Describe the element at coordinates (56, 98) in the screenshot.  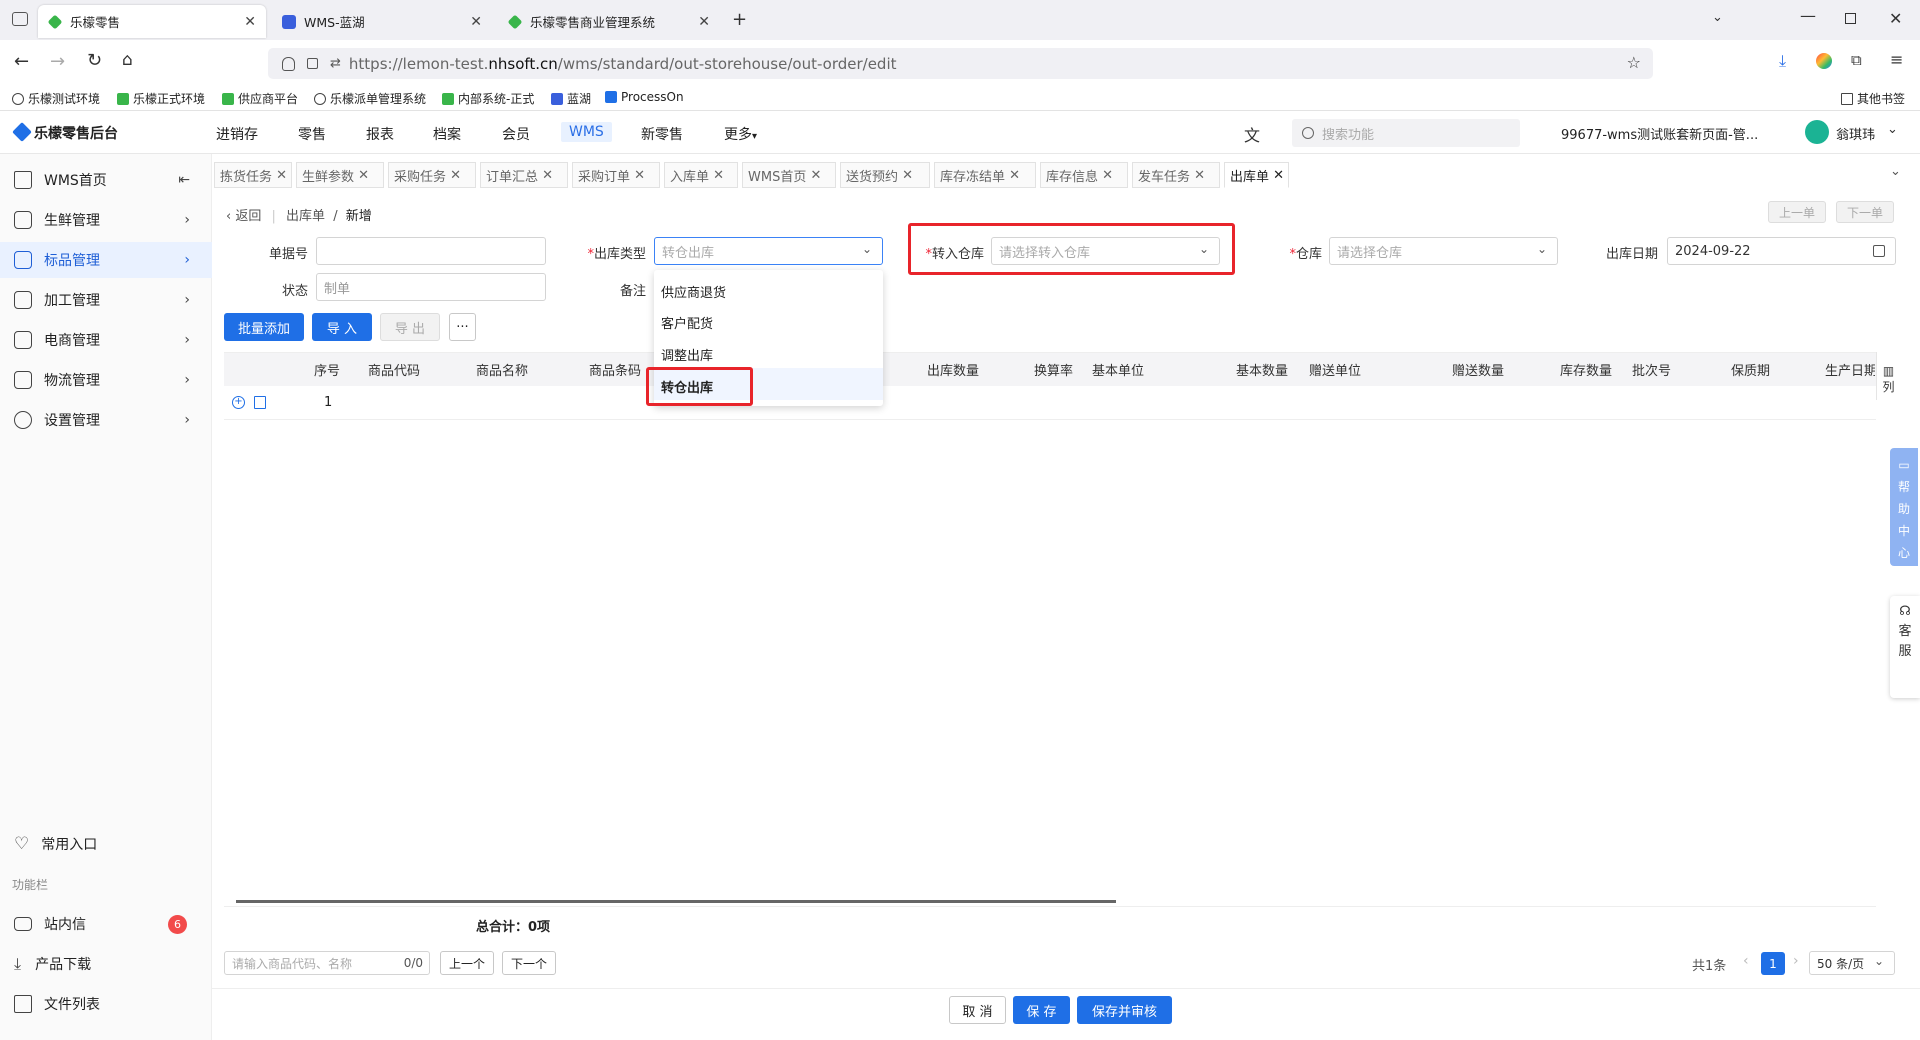
I see `bookmark-item: 乐檬测试环境` at that location.